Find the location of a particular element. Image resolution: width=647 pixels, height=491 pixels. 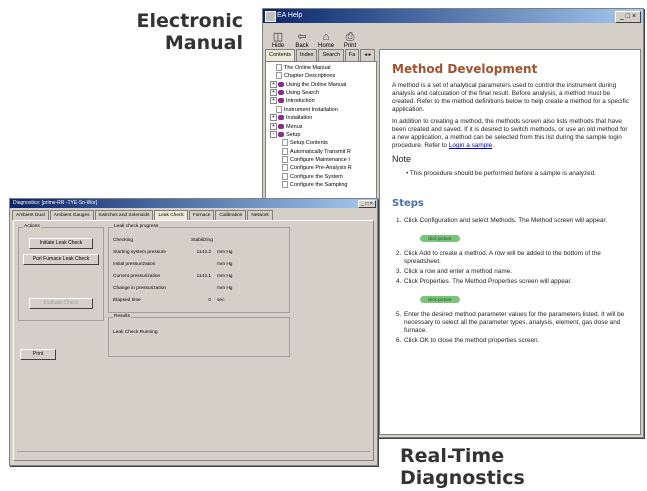

tab-furnace: Furnace is located at coordinates (201, 215).